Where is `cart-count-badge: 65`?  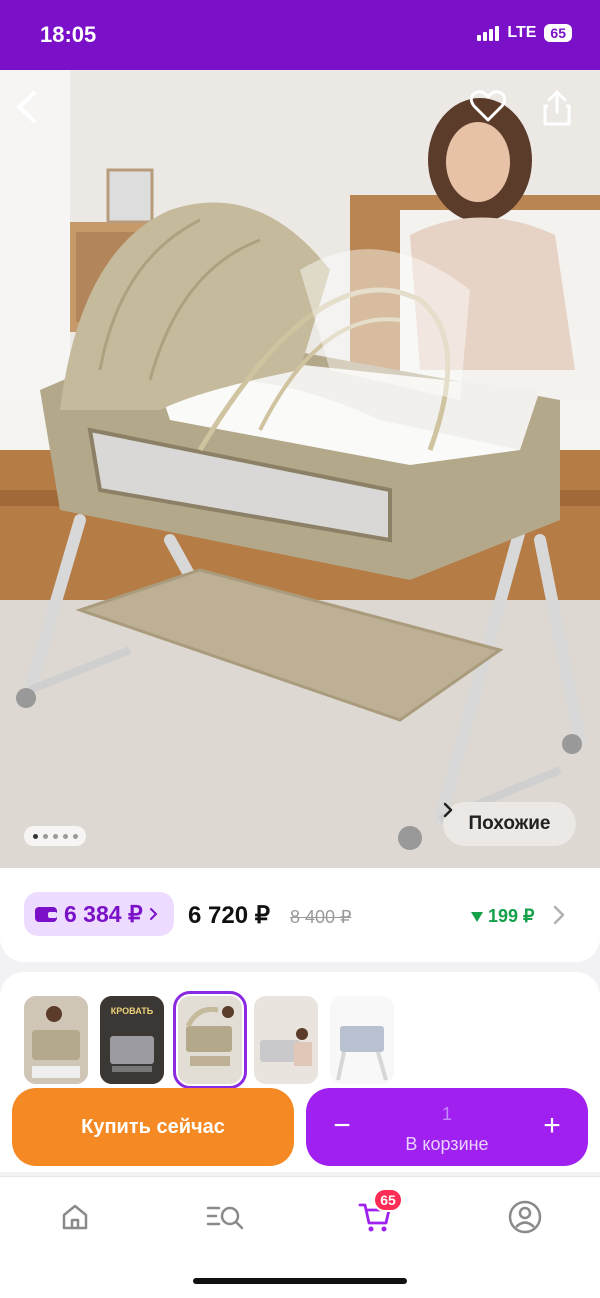 cart-count-badge: 65 is located at coordinates (388, 1200).